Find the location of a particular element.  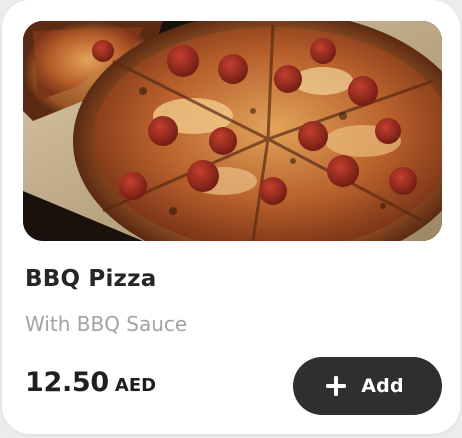

add-button-label: Add is located at coordinates (382, 386).